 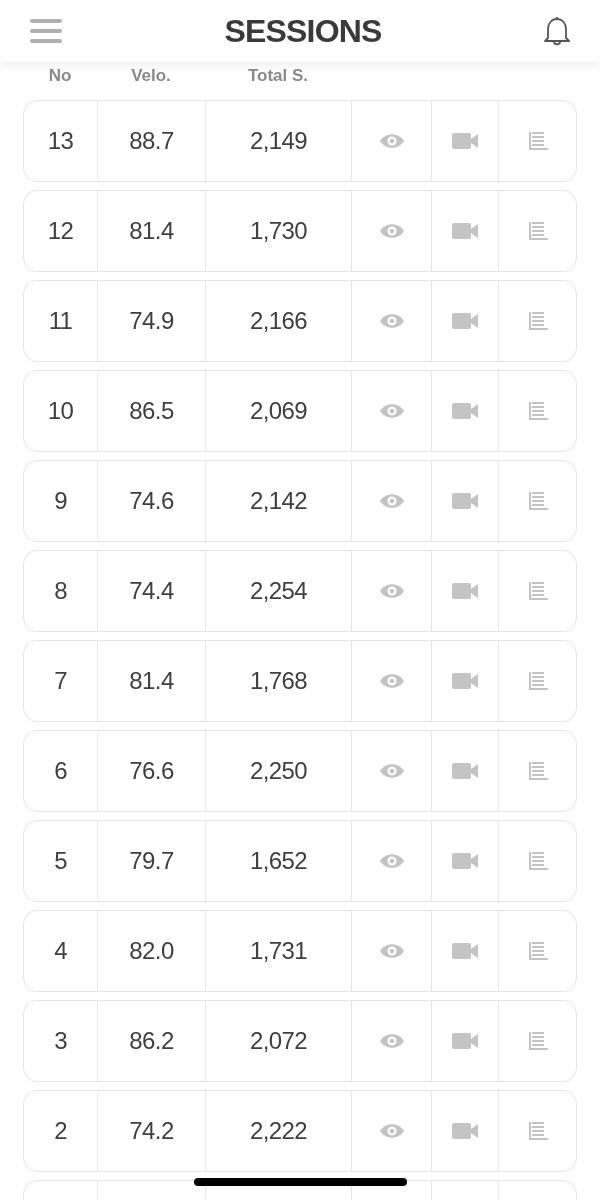 I want to click on session-row: 8 74.4 2,254, so click(x=300, y=591).